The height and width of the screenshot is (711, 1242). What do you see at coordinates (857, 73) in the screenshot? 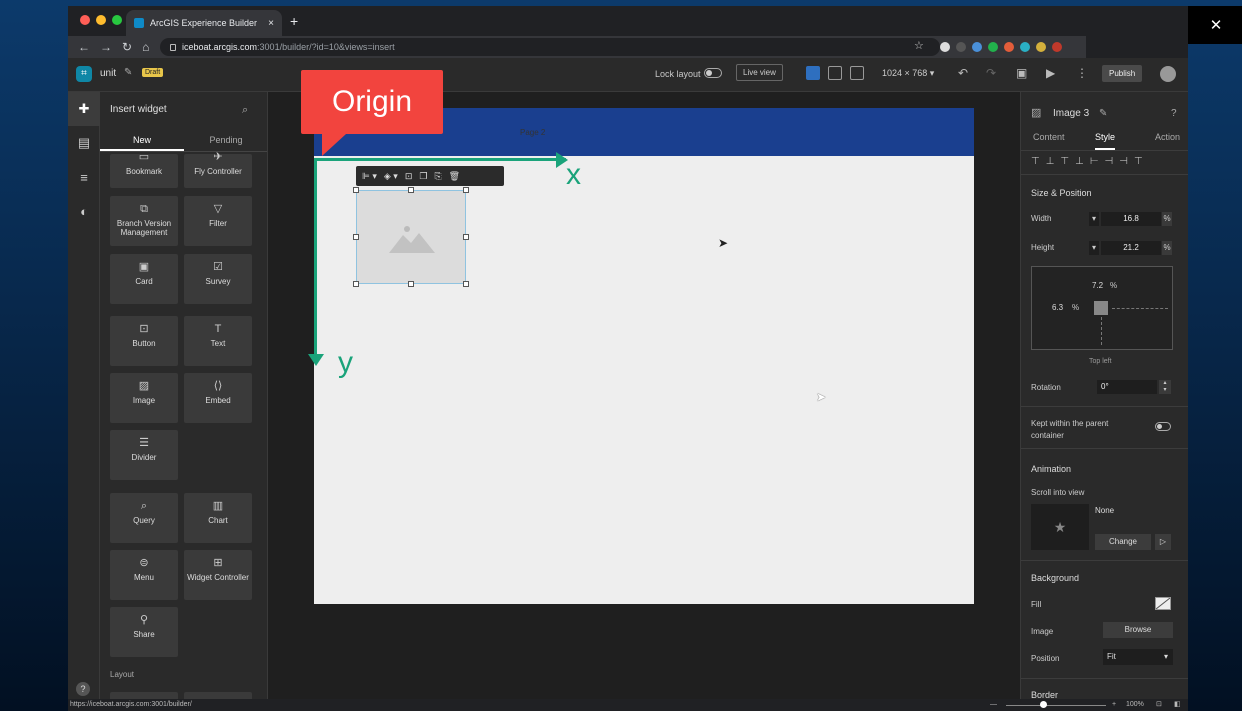
I see `phone-device-icon` at bounding box center [857, 73].